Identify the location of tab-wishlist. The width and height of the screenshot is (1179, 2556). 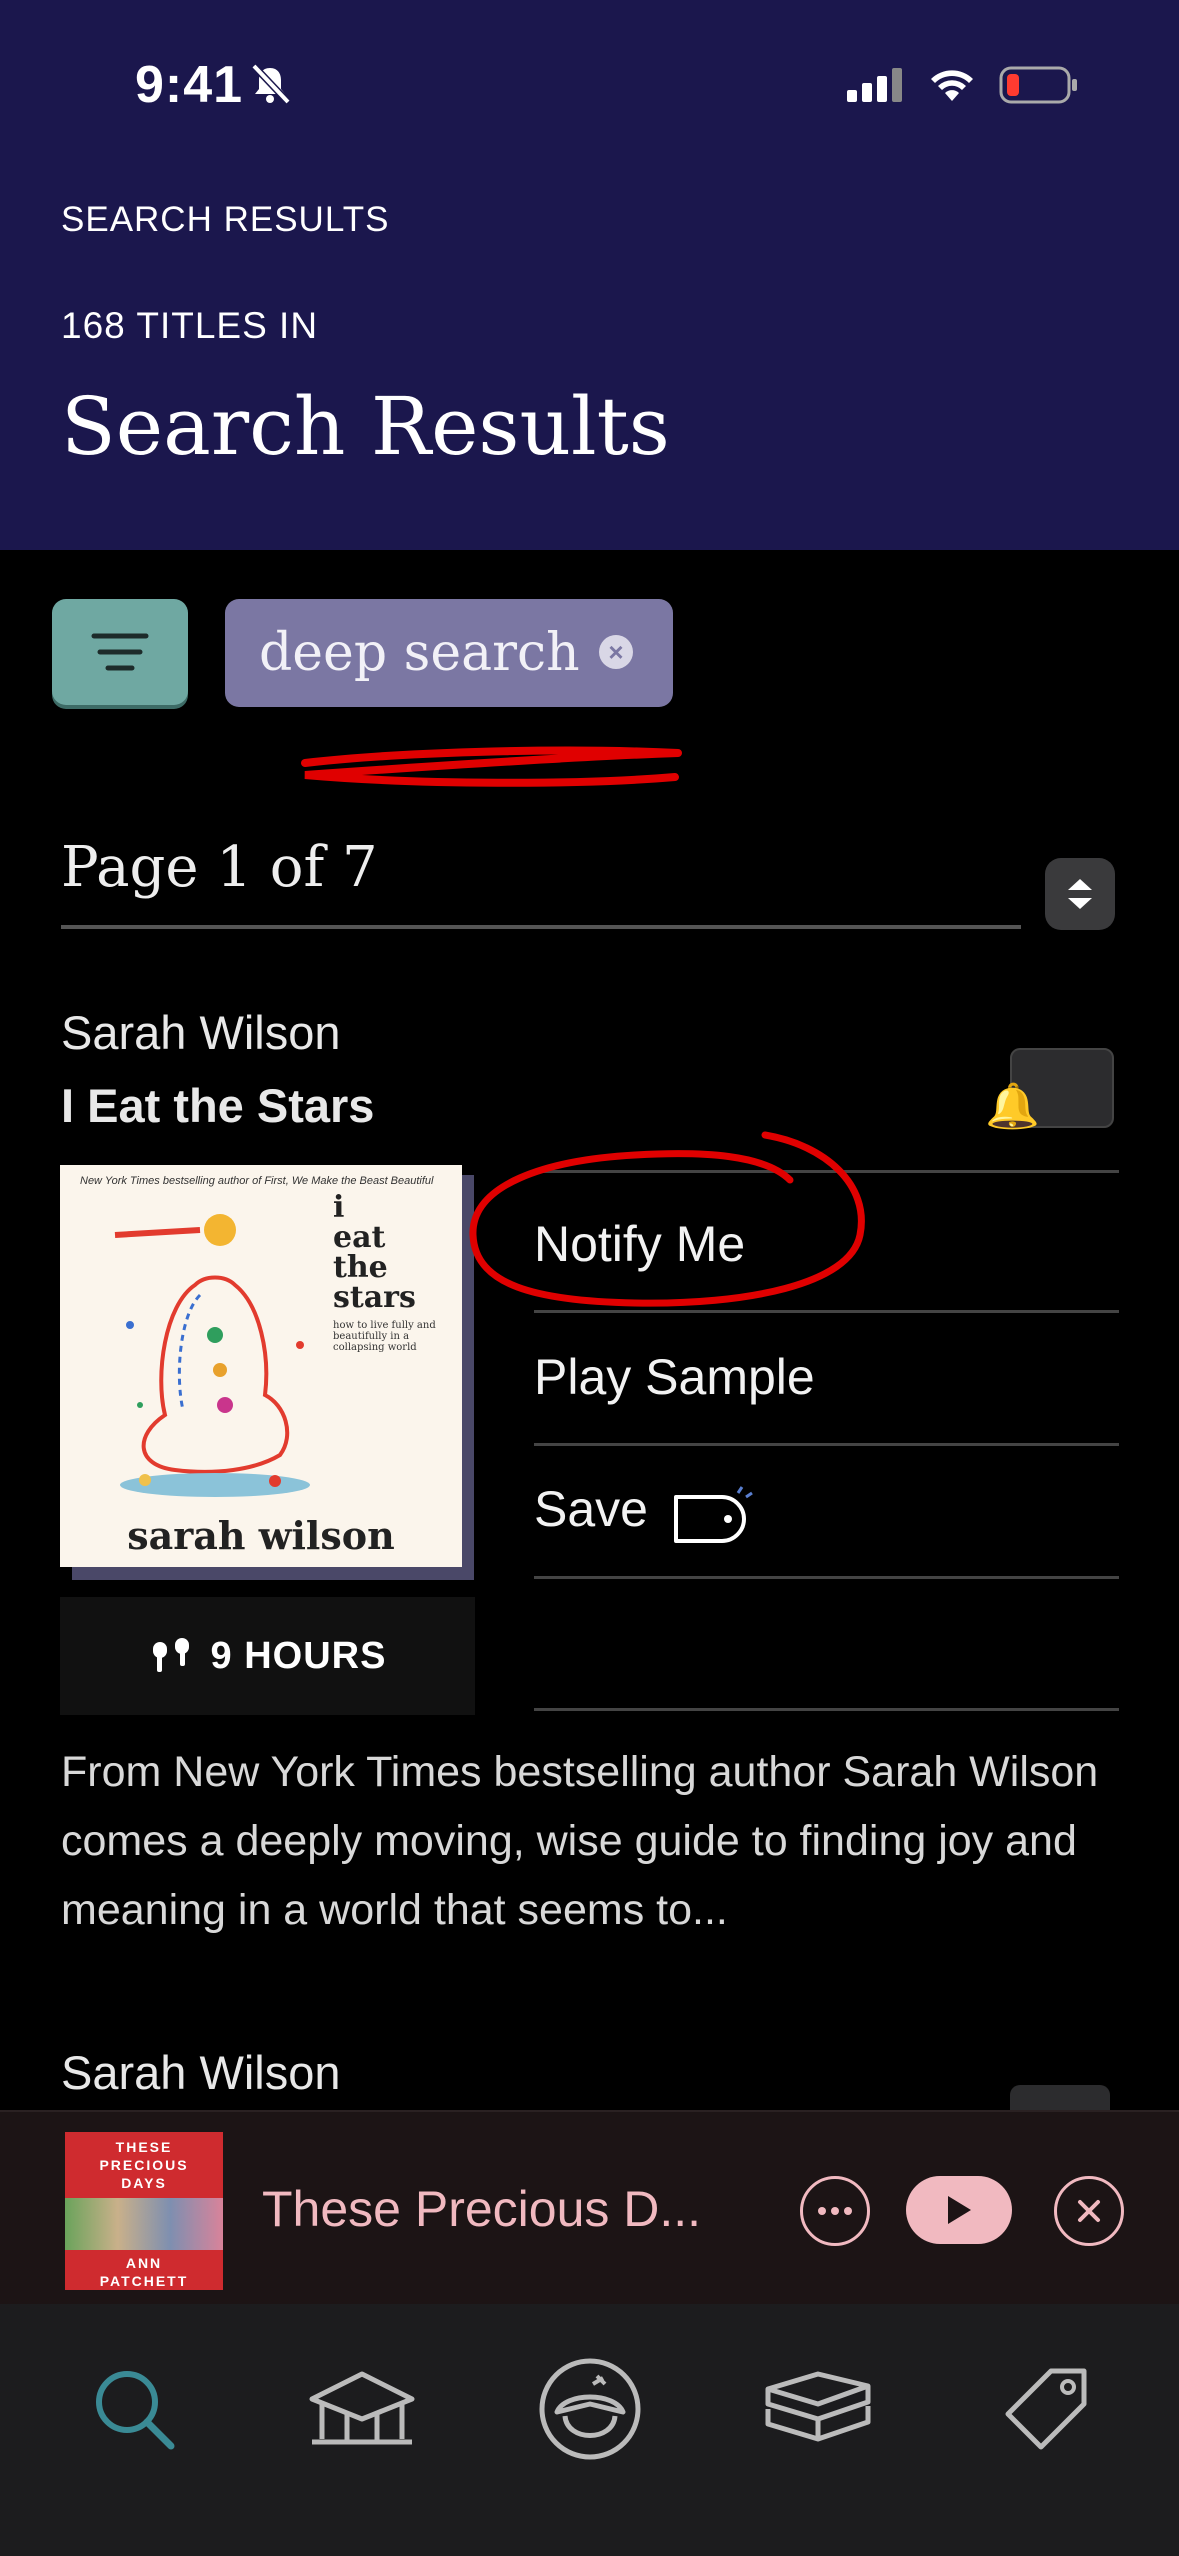
(1046, 2409).